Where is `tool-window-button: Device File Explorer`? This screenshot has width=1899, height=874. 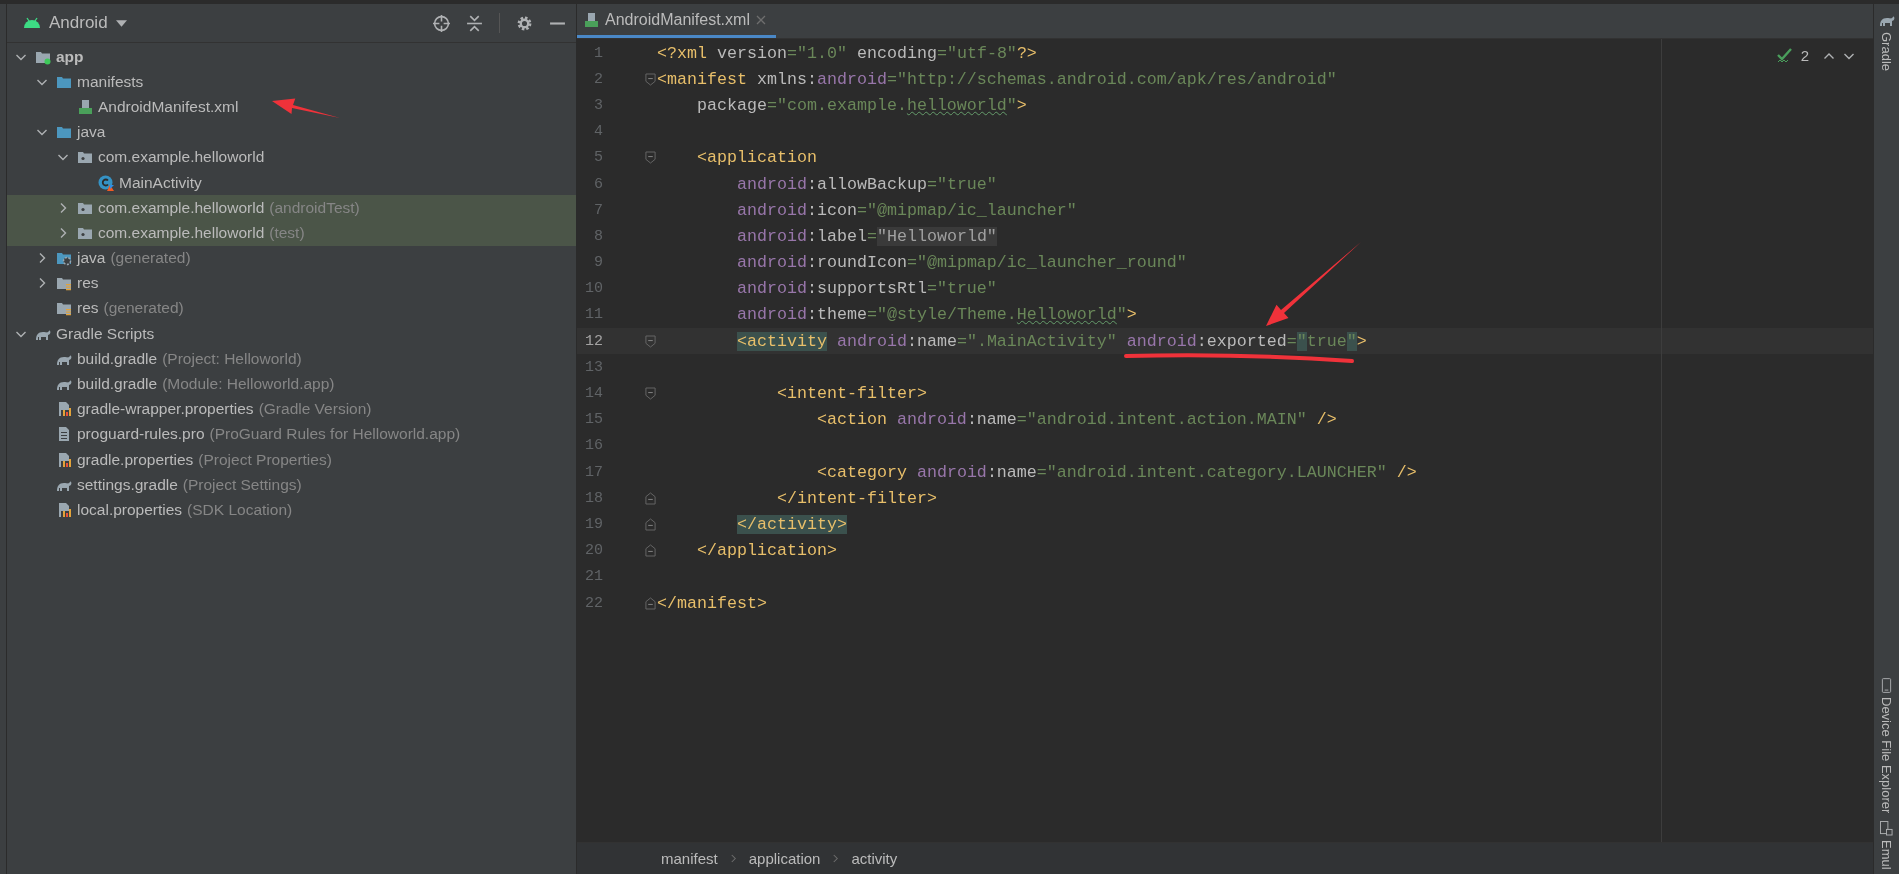
tool-window-button: Device File Explorer is located at coordinates (1886, 746).